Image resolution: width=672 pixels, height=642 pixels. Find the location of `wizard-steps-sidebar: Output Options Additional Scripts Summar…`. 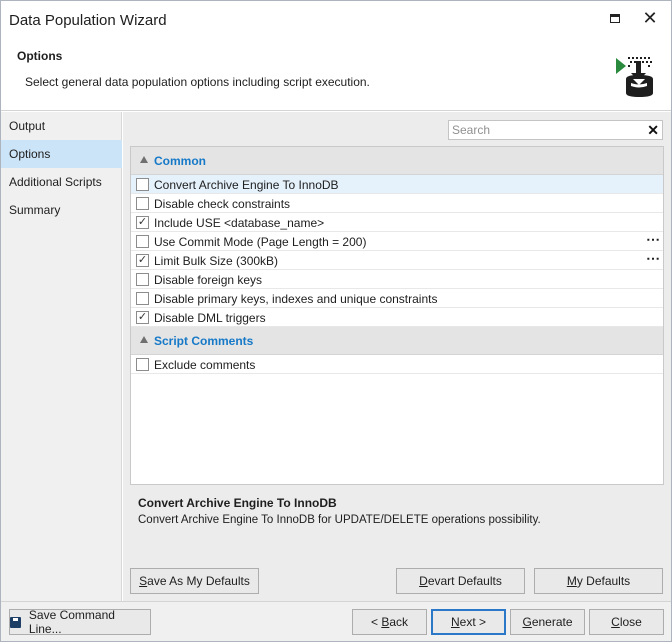

wizard-steps-sidebar: Output Options Additional Scripts Summar… is located at coordinates (61, 356).